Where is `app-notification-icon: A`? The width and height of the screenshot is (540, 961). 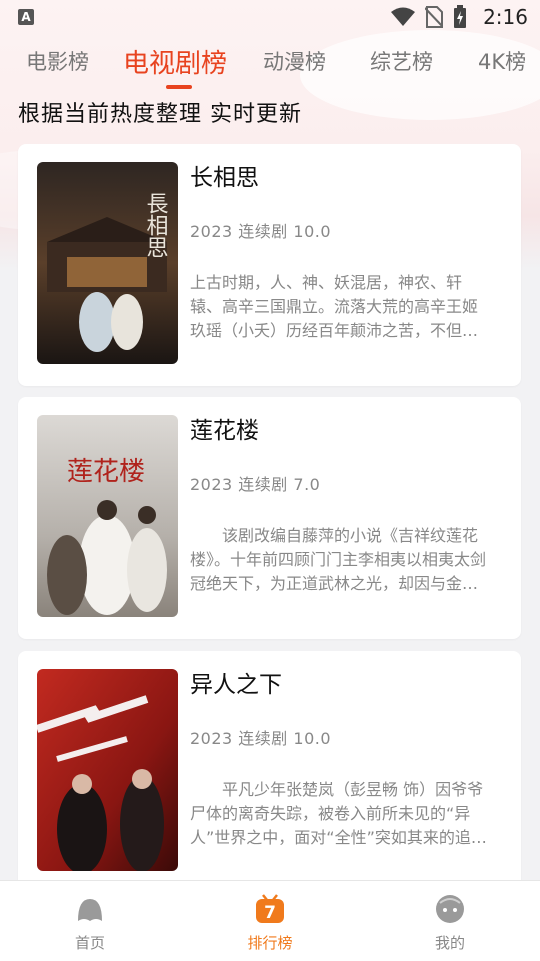
app-notification-icon: A is located at coordinates (26, 17).